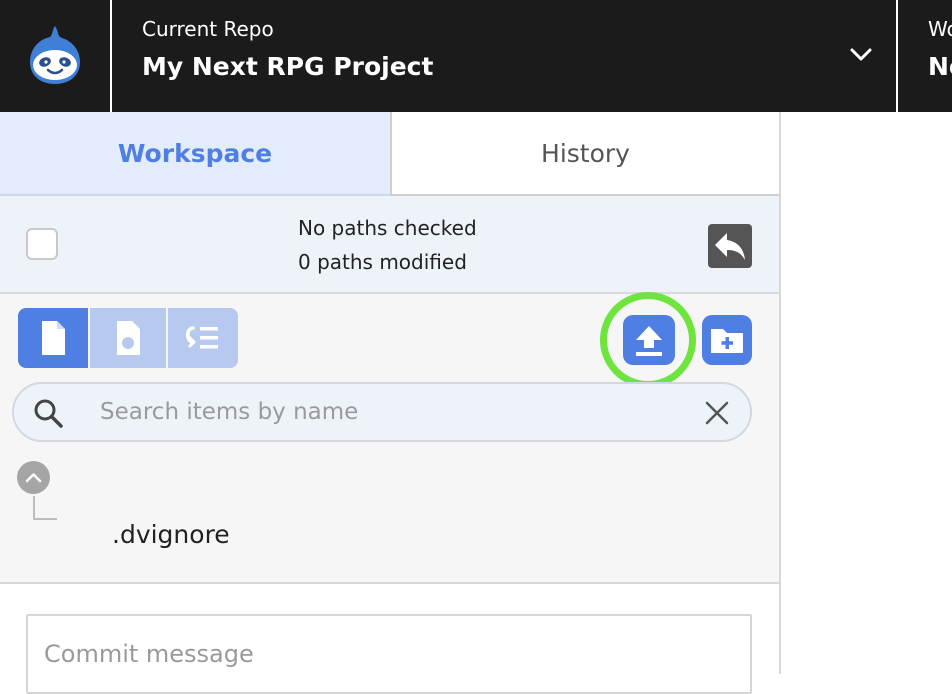 Image resolution: width=952 pixels, height=694 pixels. I want to click on collapse-button, so click(33, 477).